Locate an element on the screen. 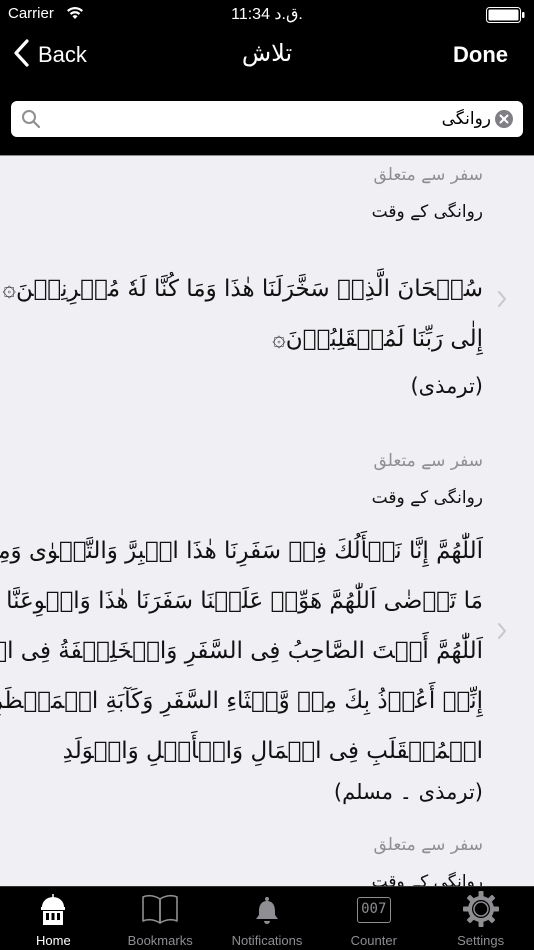  clear-search-icon is located at coordinates (504, 119).